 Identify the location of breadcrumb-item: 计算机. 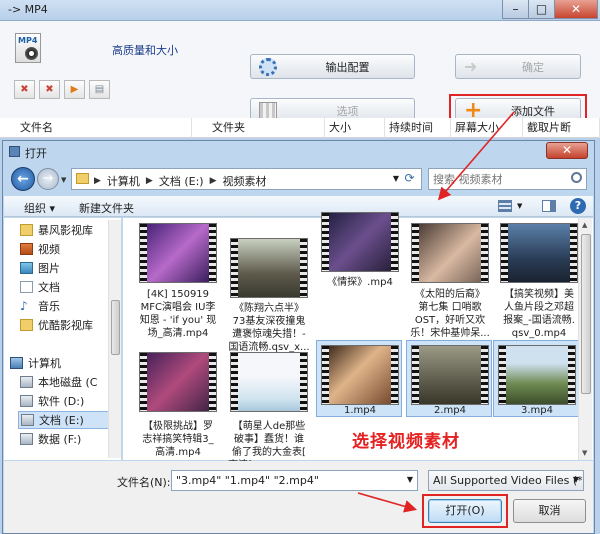
(123, 181).